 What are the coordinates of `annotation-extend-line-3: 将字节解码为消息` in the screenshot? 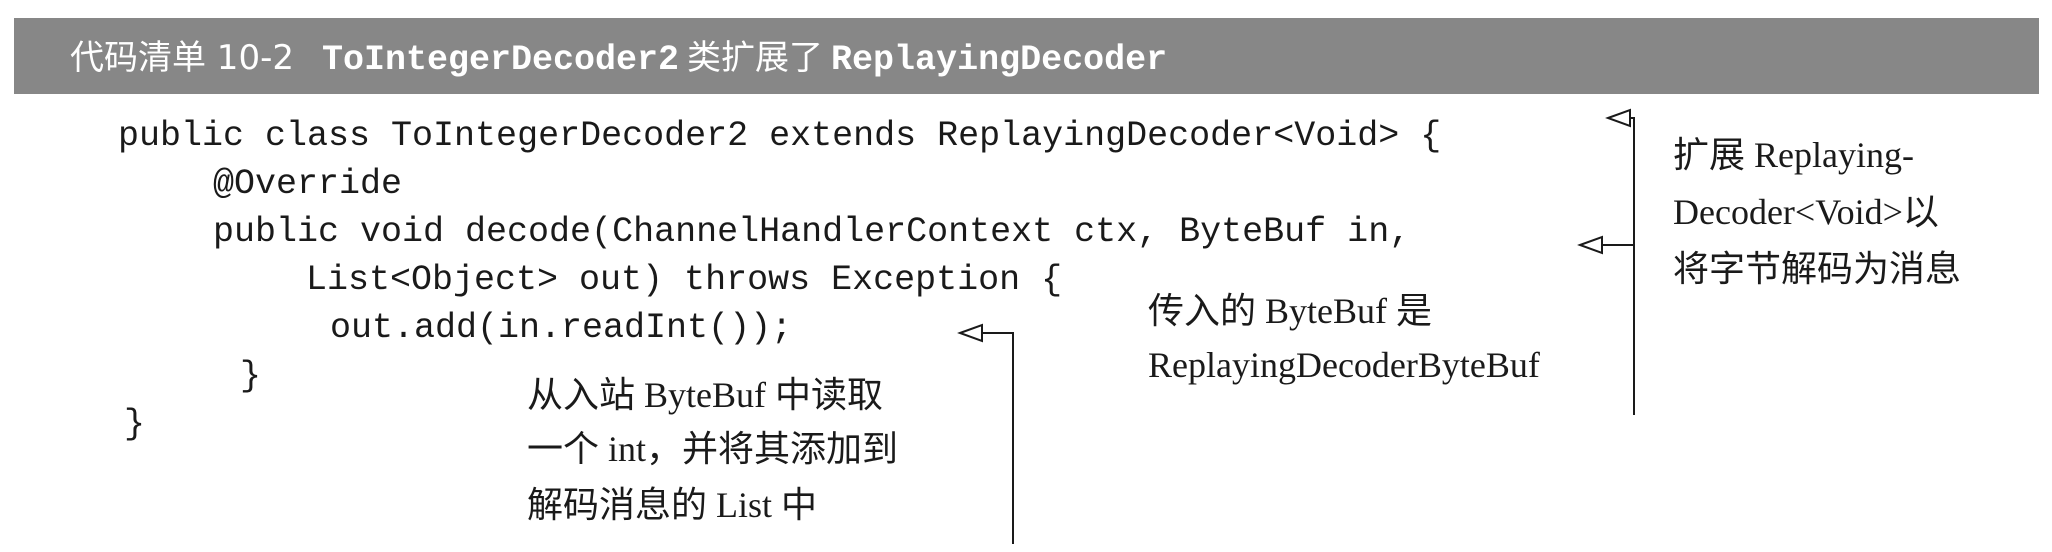 It's located at (1817, 269).